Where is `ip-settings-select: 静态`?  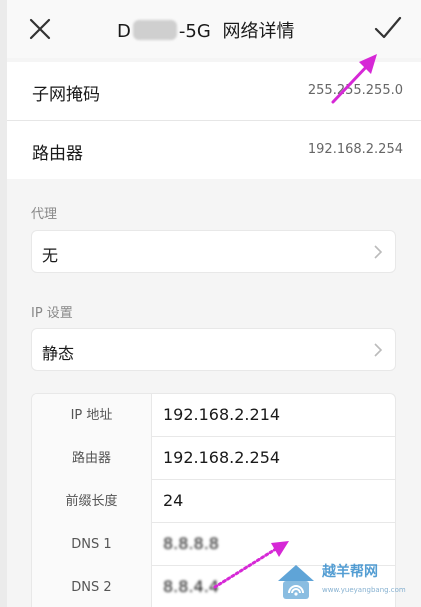 ip-settings-select: 静态 is located at coordinates (213, 349).